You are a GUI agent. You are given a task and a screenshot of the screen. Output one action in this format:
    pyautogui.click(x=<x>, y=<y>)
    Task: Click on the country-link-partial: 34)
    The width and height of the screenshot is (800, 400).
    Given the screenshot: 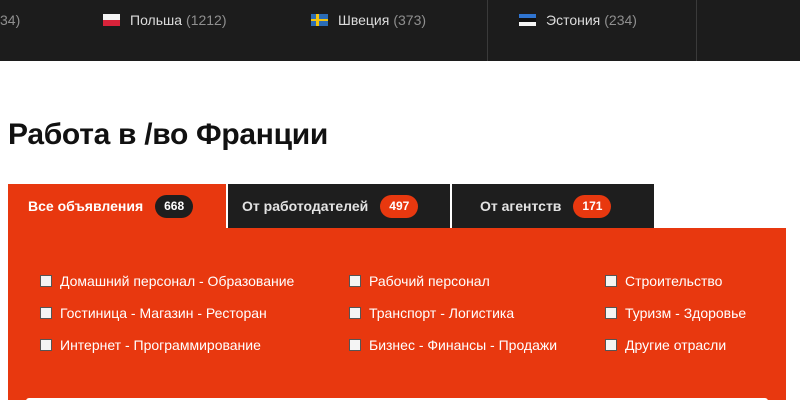 What is the action you would take?
    pyautogui.click(x=10, y=30)
    